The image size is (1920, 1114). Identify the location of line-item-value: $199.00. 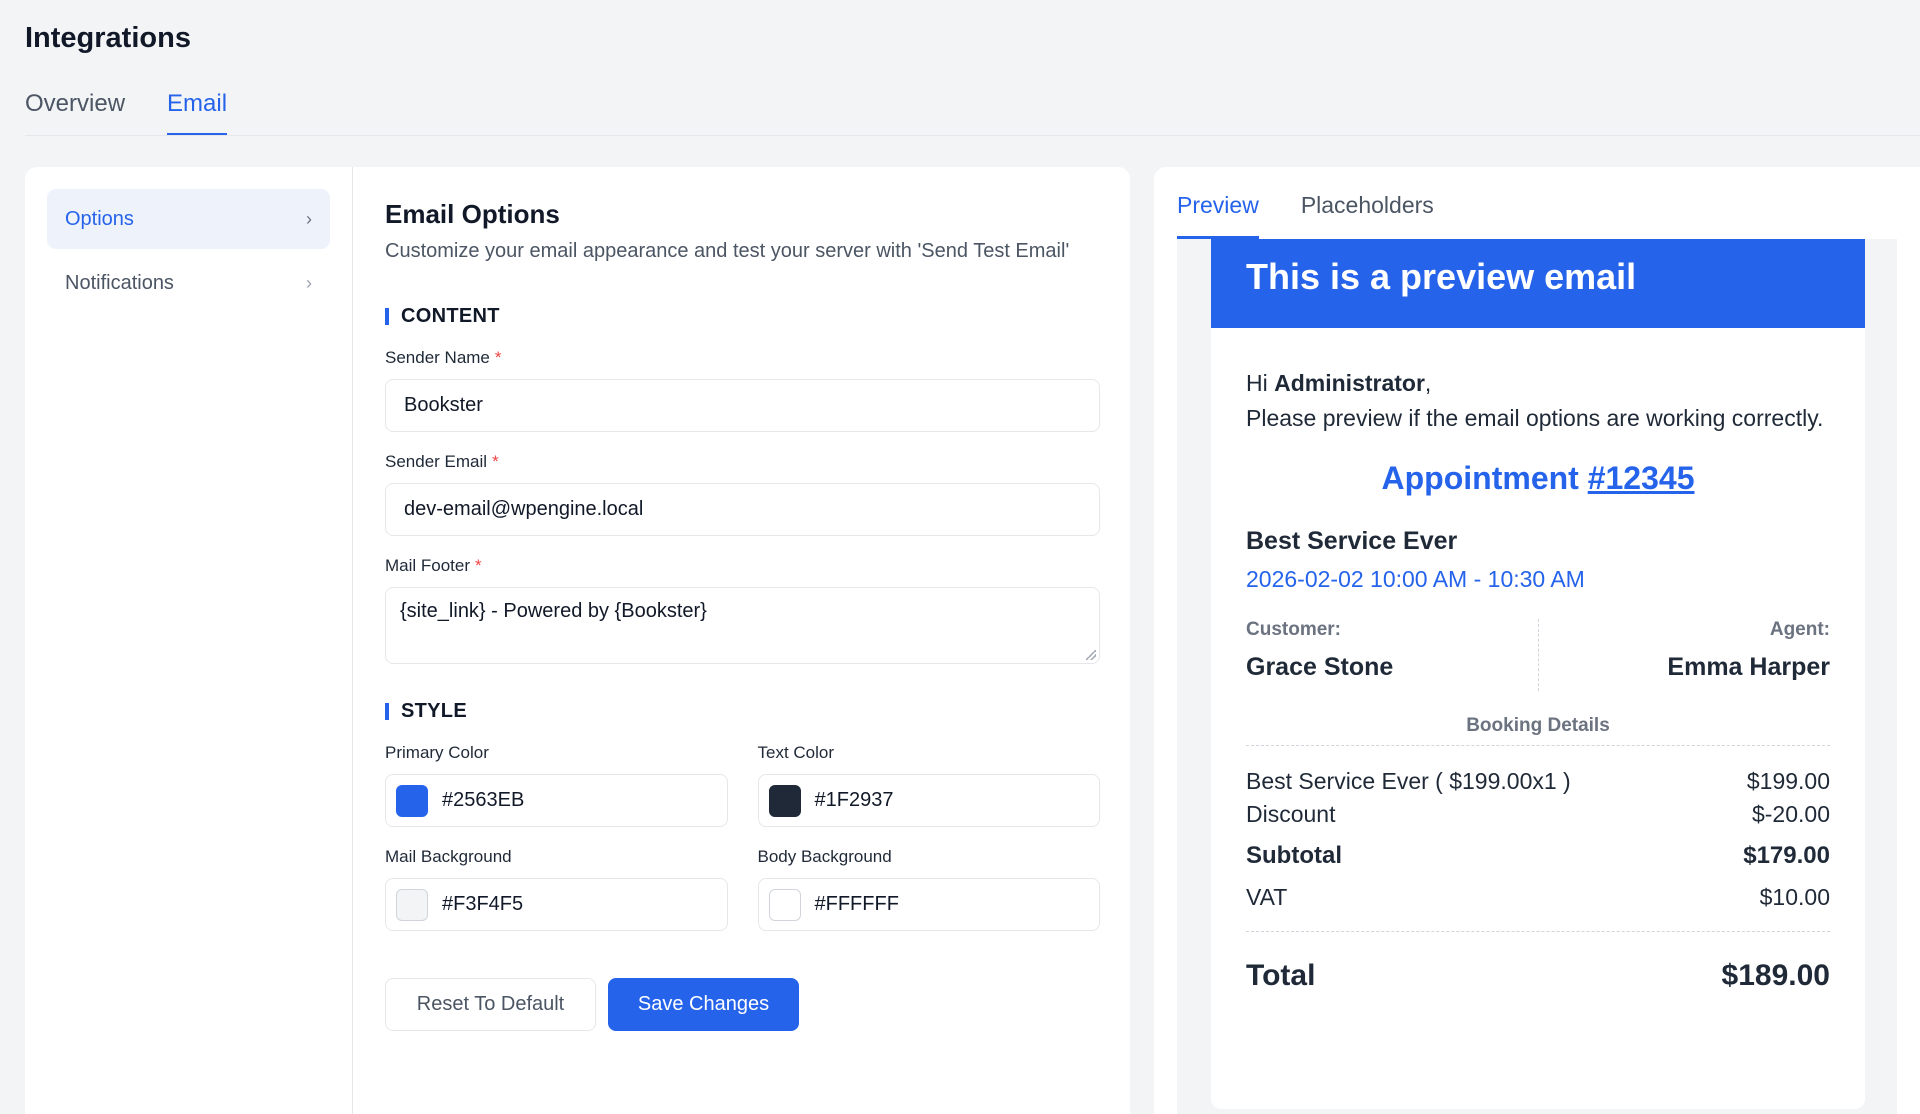
(1788, 781).